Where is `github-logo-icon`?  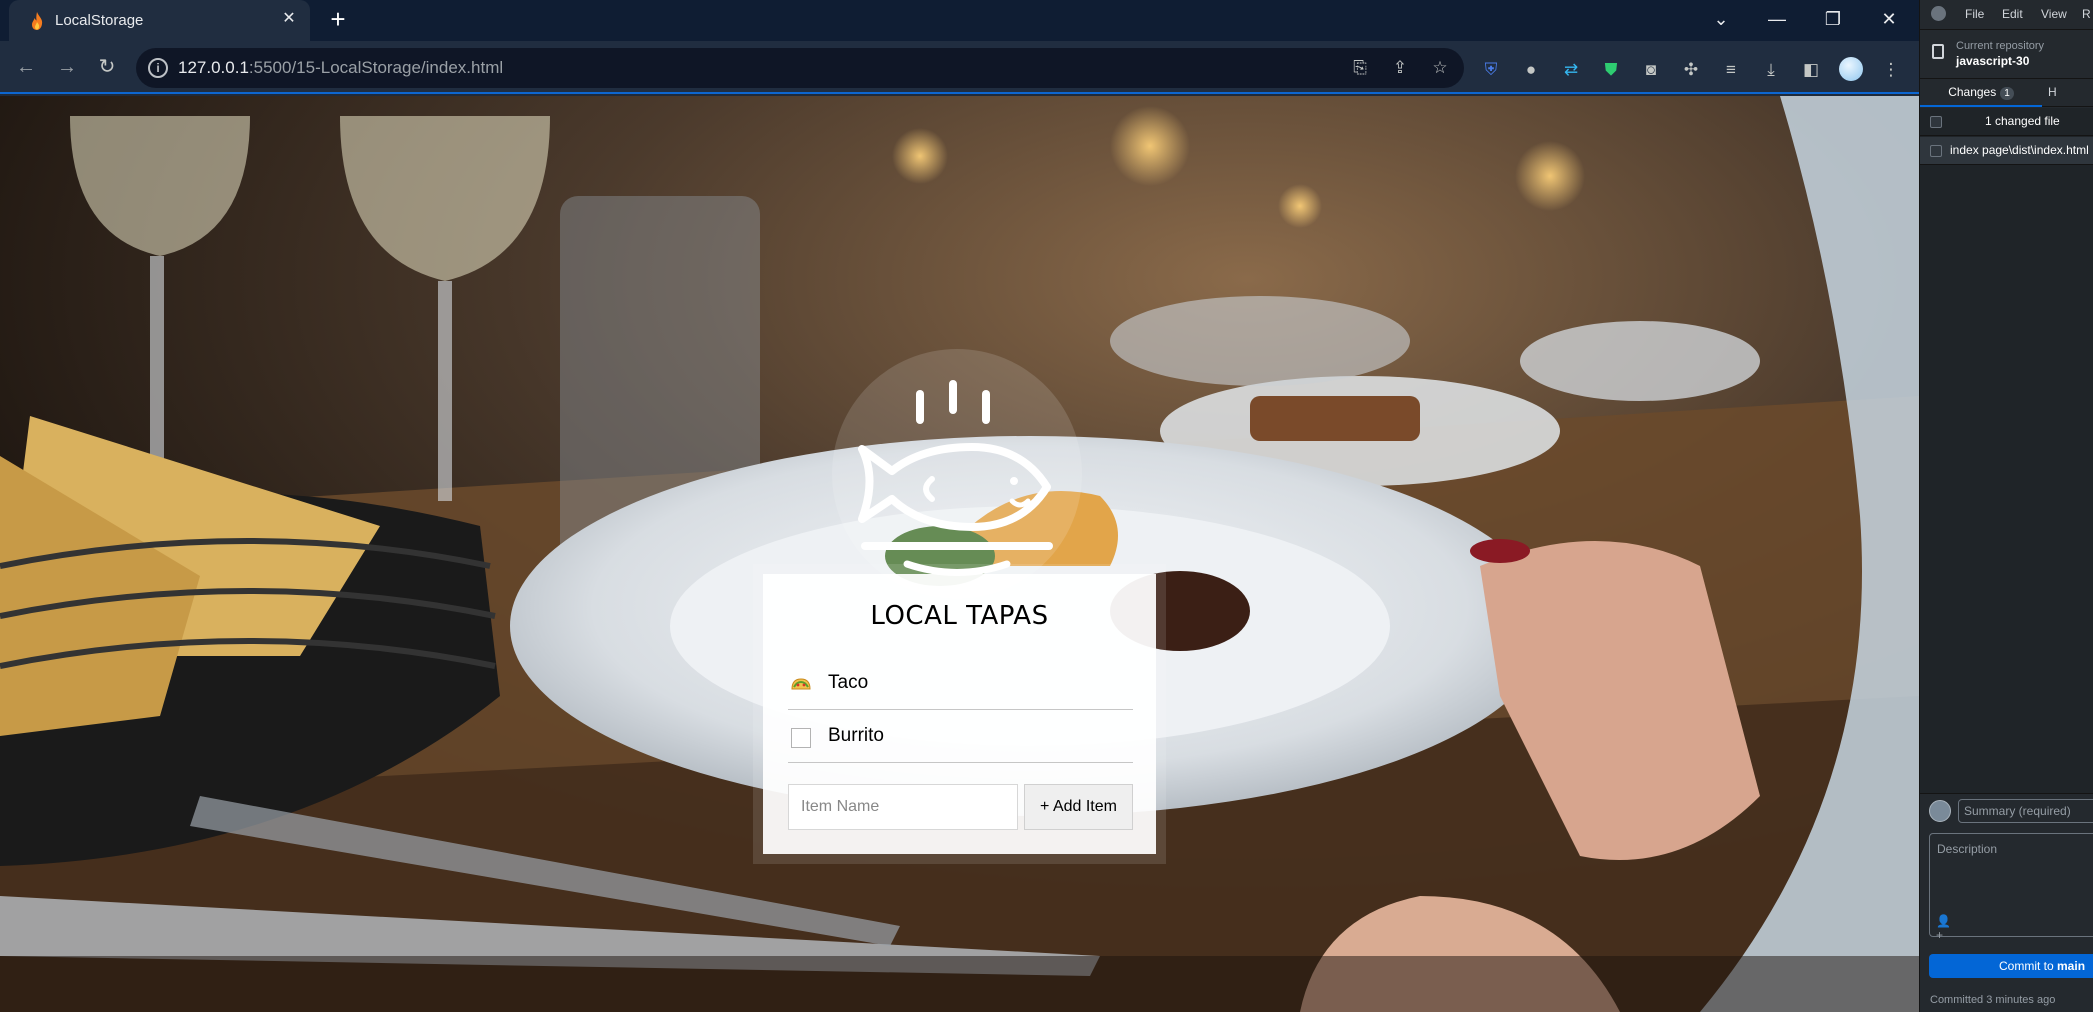 github-logo-icon is located at coordinates (1938, 13).